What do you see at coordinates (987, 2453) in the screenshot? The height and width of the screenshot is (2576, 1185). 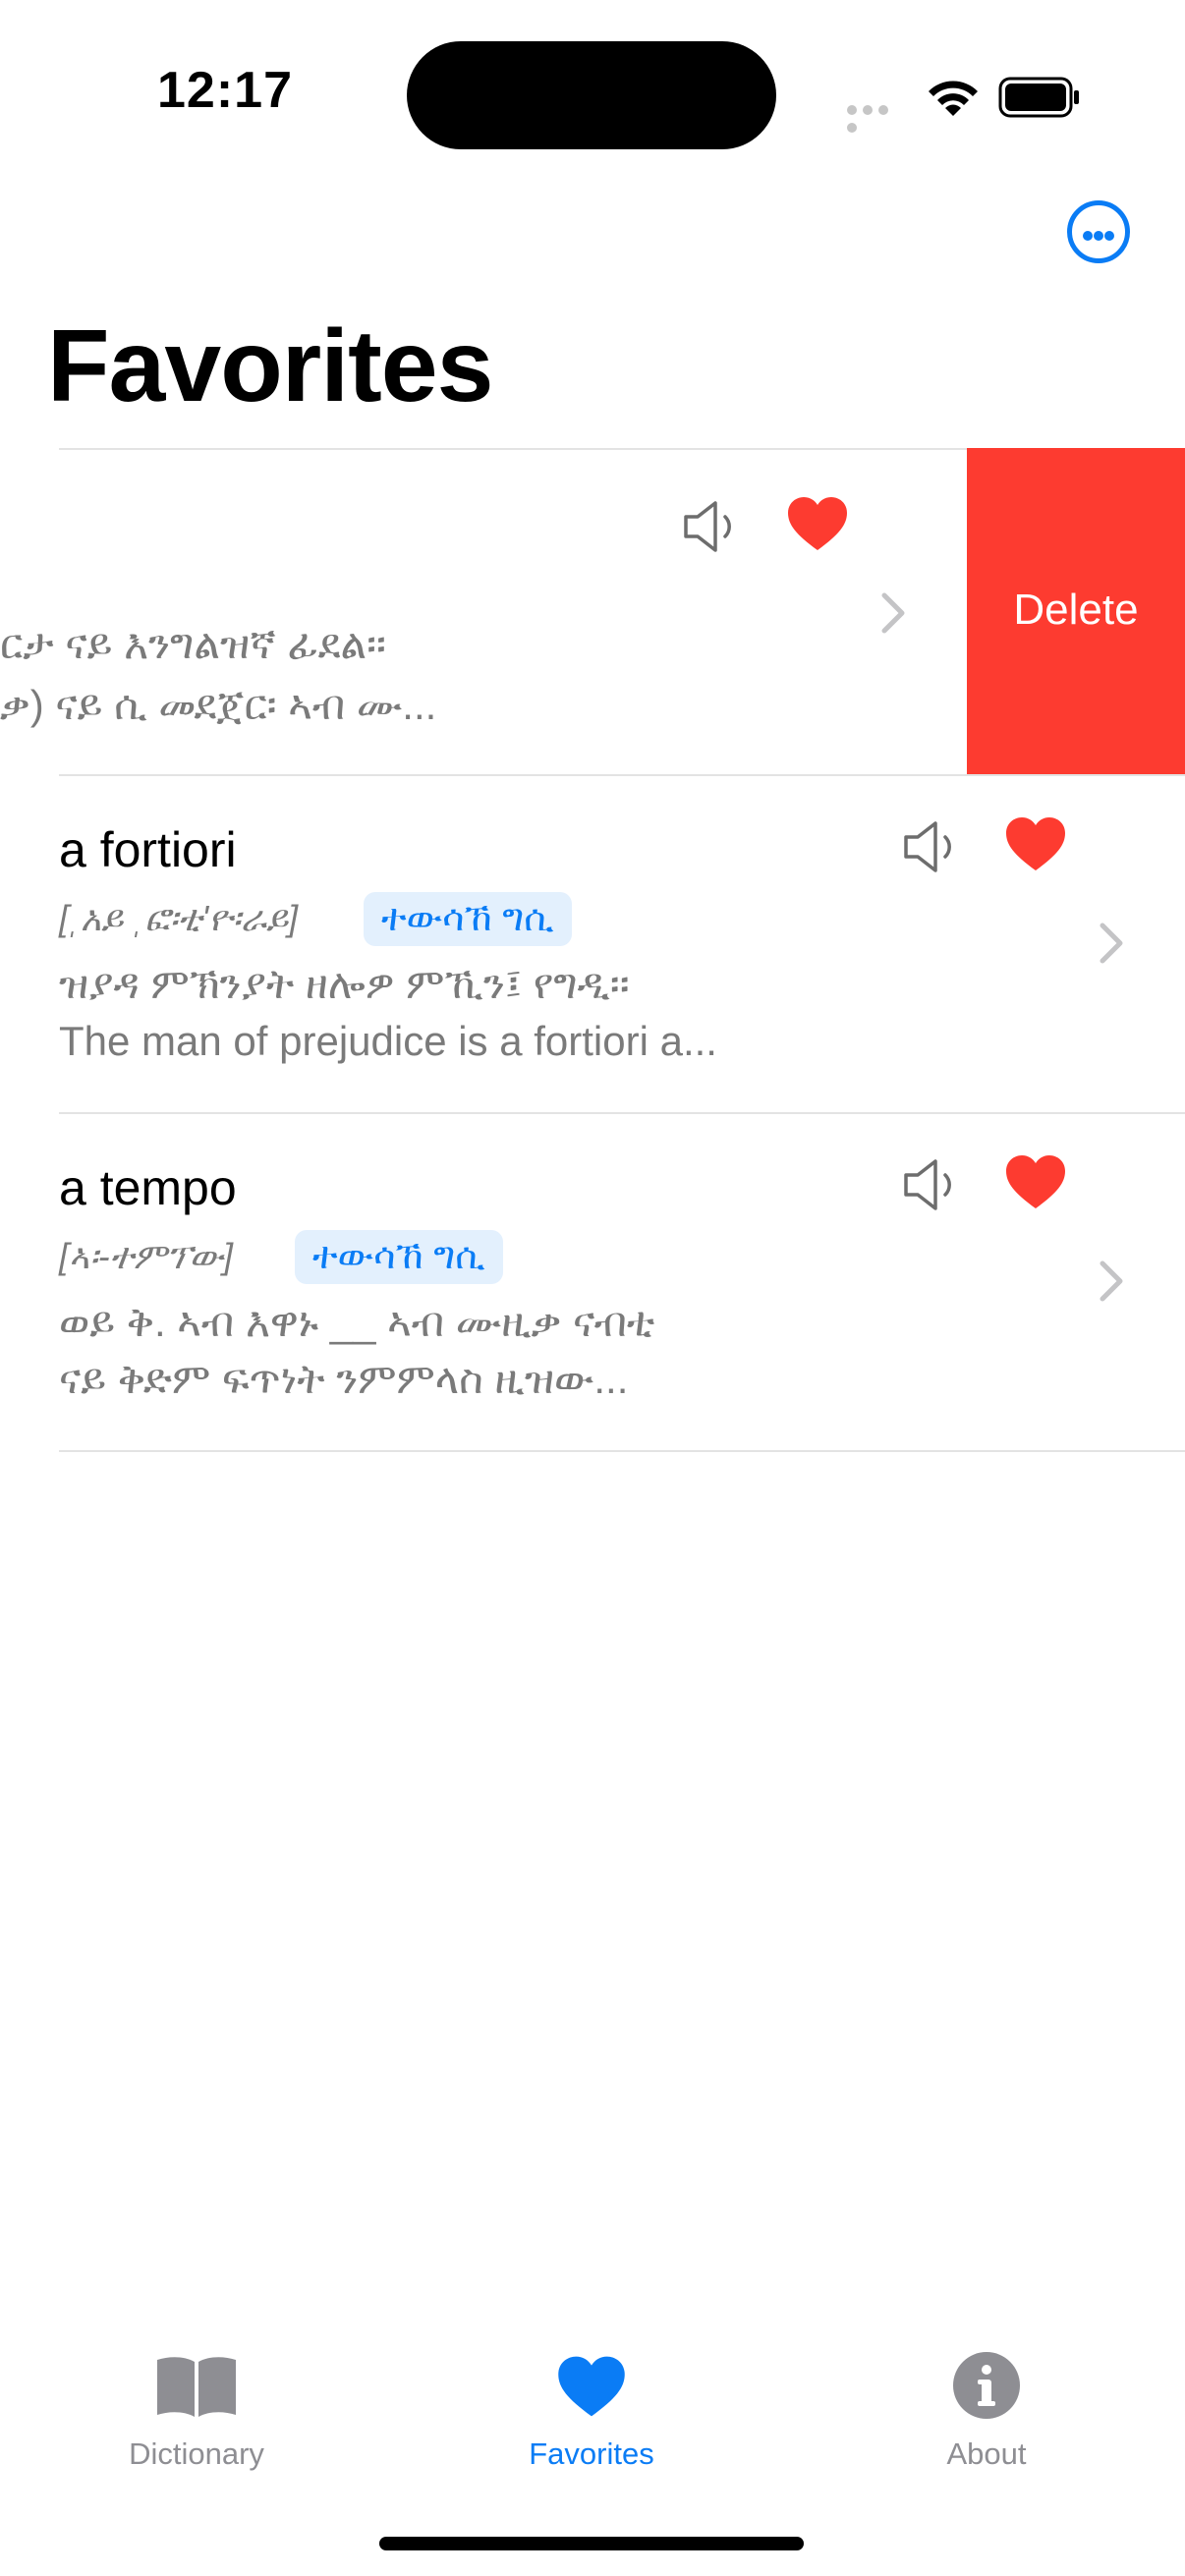 I see `tab-label: About` at bounding box center [987, 2453].